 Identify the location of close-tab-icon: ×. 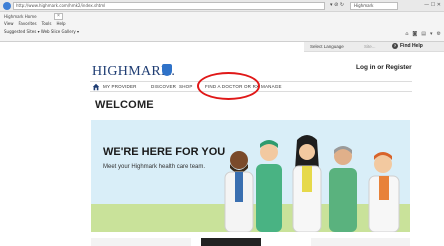
(58, 16).